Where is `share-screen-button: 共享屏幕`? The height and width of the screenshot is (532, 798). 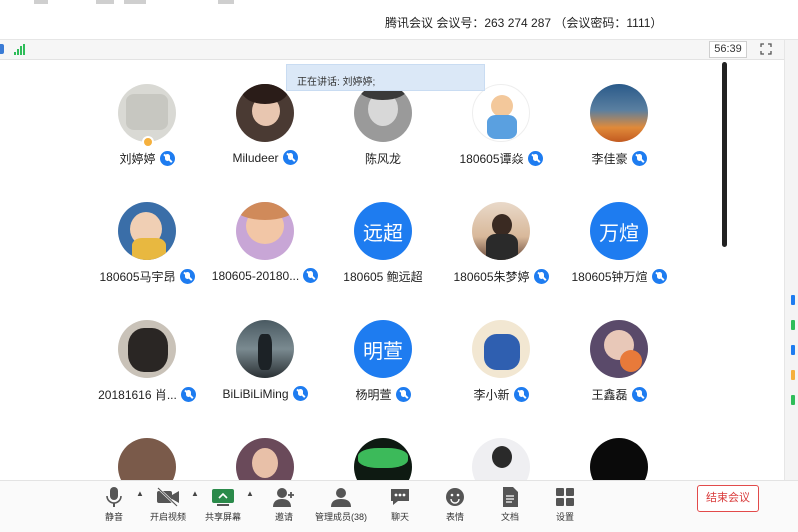 share-screen-button: 共享屏幕 is located at coordinates (223, 506).